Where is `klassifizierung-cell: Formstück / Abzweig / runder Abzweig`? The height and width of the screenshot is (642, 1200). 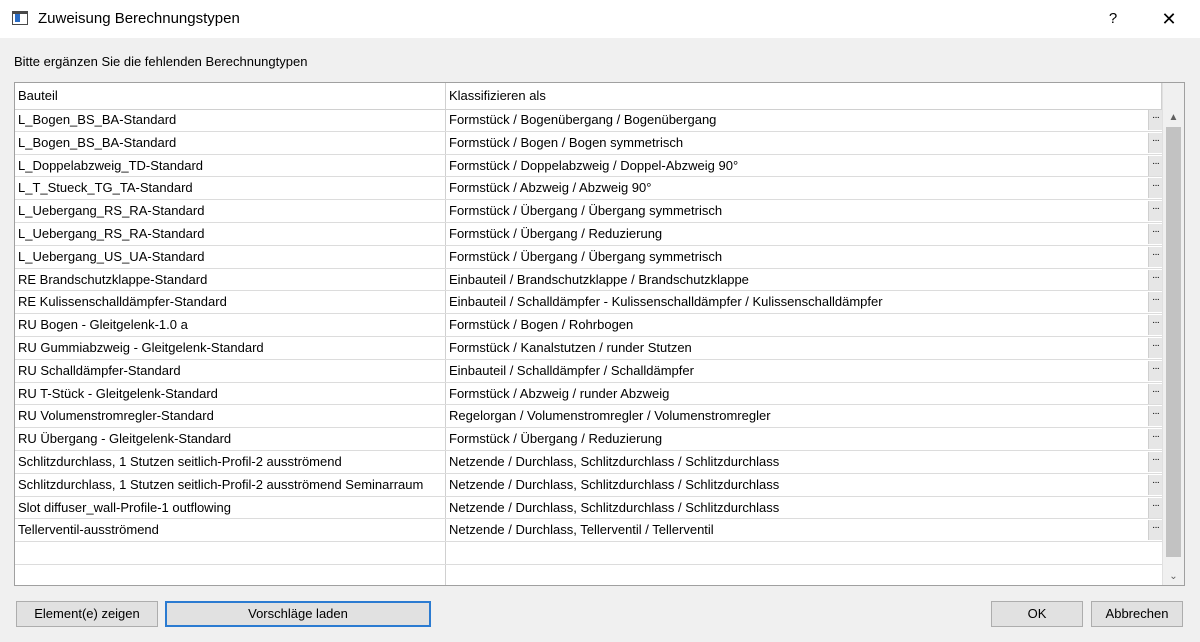 klassifizierung-cell: Formstück / Abzweig / runder Abzweig is located at coordinates (797, 394).